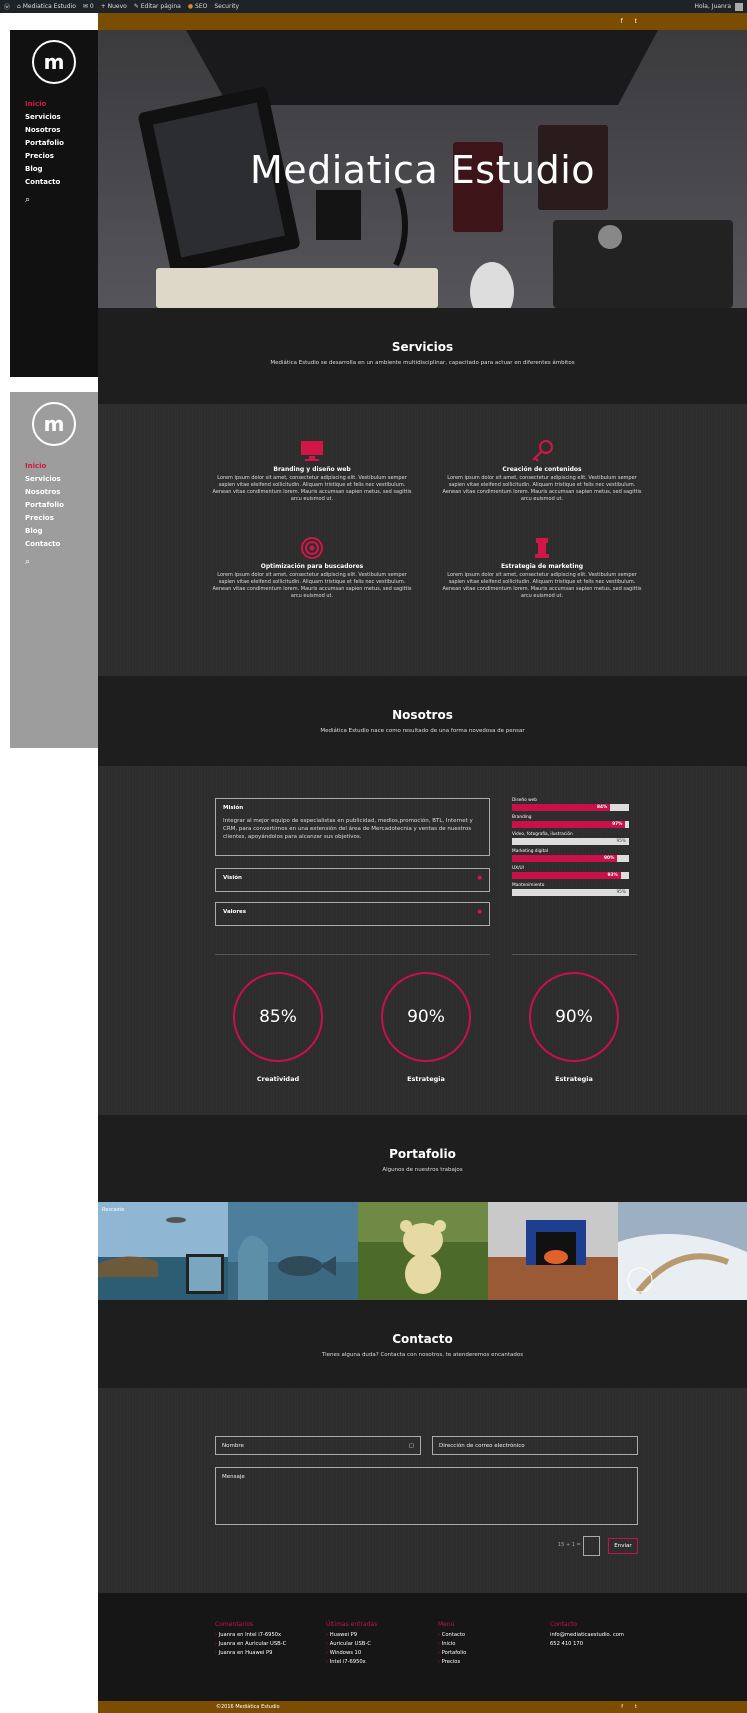 Image resolution: width=747 pixels, height=1713 pixels. Describe the element at coordinates (422, 540) in the screenshot. I see `servicios-section` at that location.